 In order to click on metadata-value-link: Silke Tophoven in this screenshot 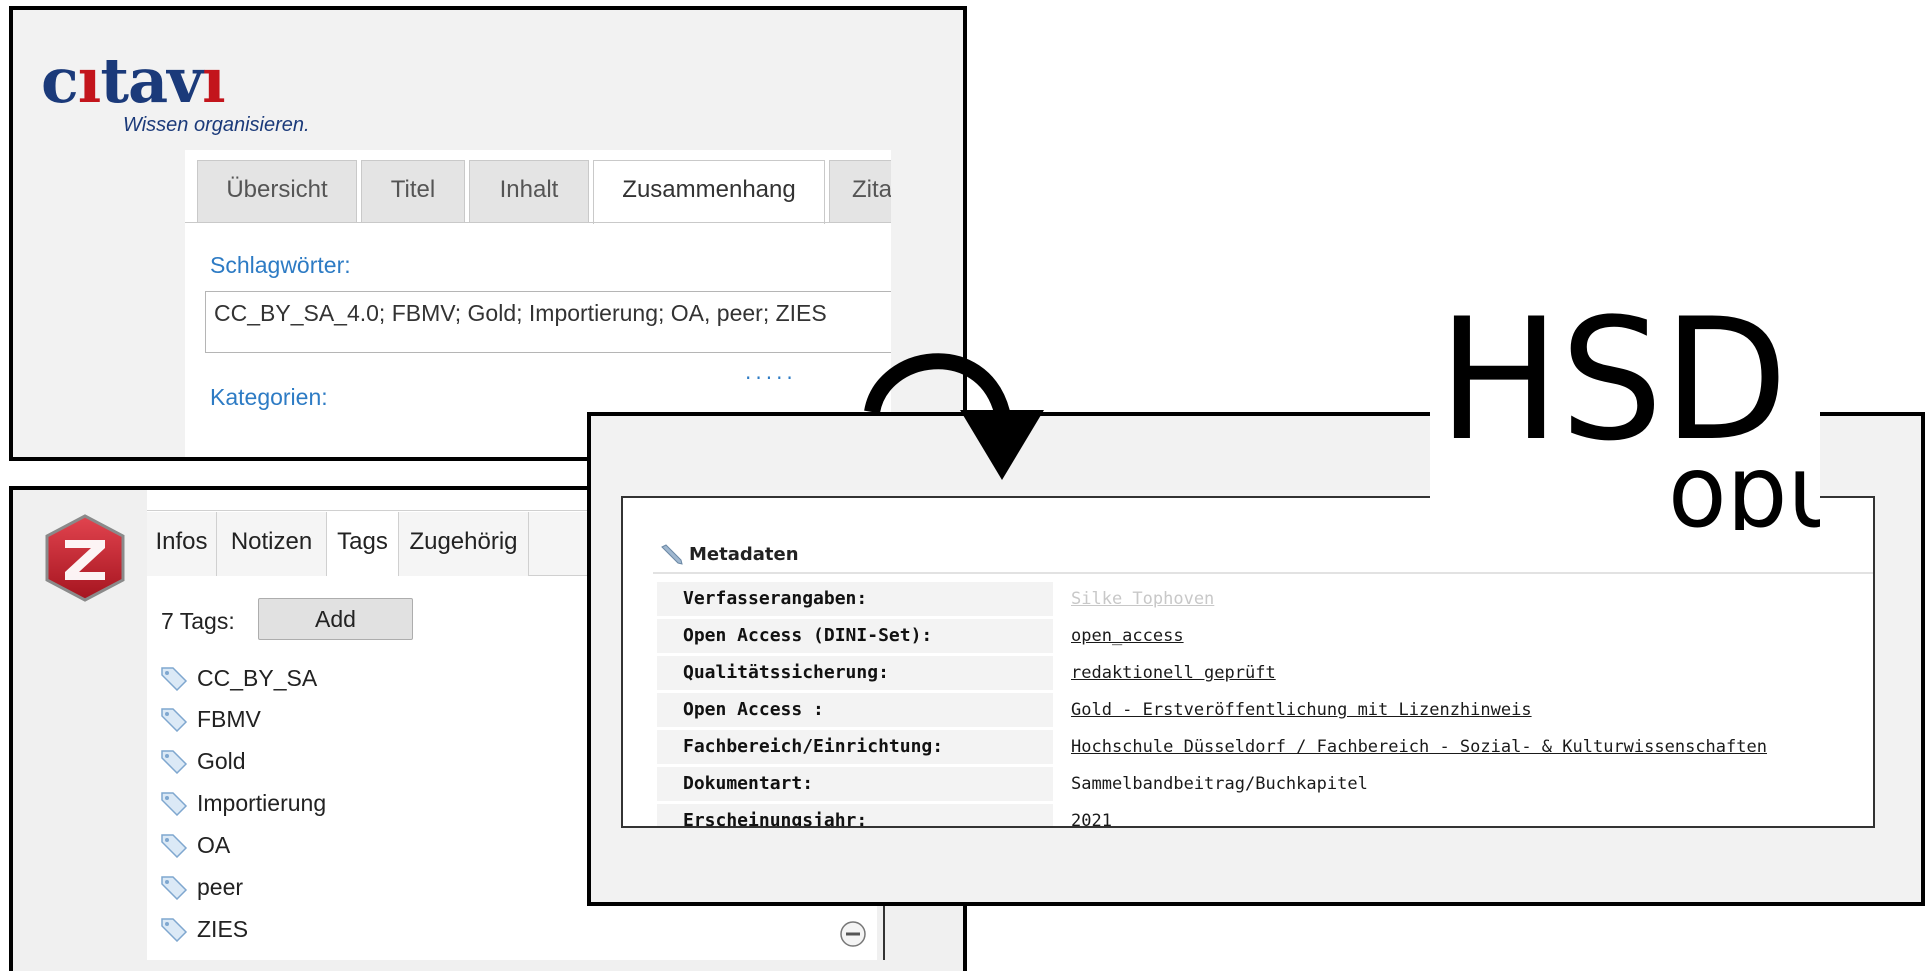, I will do `click(1142, 599)`.